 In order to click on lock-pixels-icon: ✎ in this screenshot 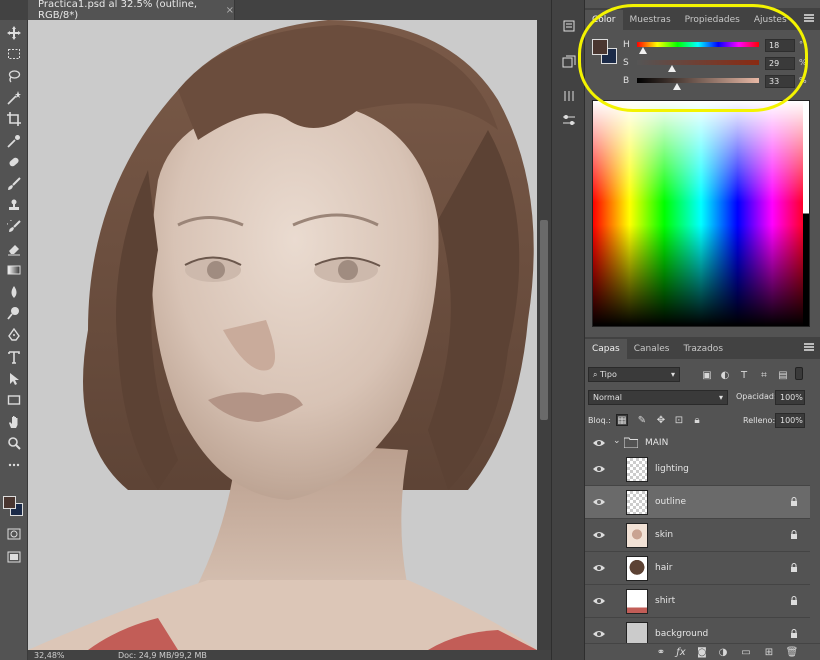, I will do `click(642, 420)`.